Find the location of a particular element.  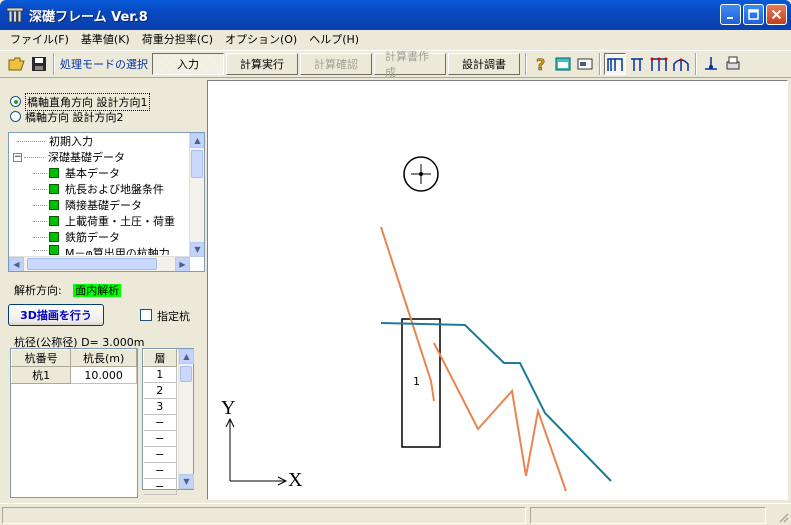

direction-radio-2: 橋軸方向 設計方向2 is located at coordinates (104, 116).